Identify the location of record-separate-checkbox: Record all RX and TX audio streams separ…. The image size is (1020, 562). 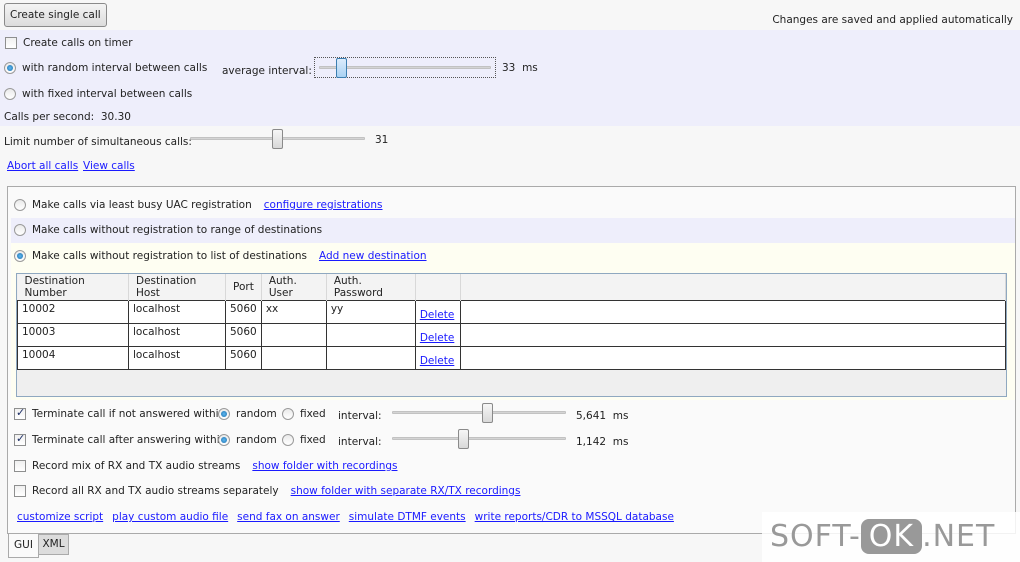
(267, 491).